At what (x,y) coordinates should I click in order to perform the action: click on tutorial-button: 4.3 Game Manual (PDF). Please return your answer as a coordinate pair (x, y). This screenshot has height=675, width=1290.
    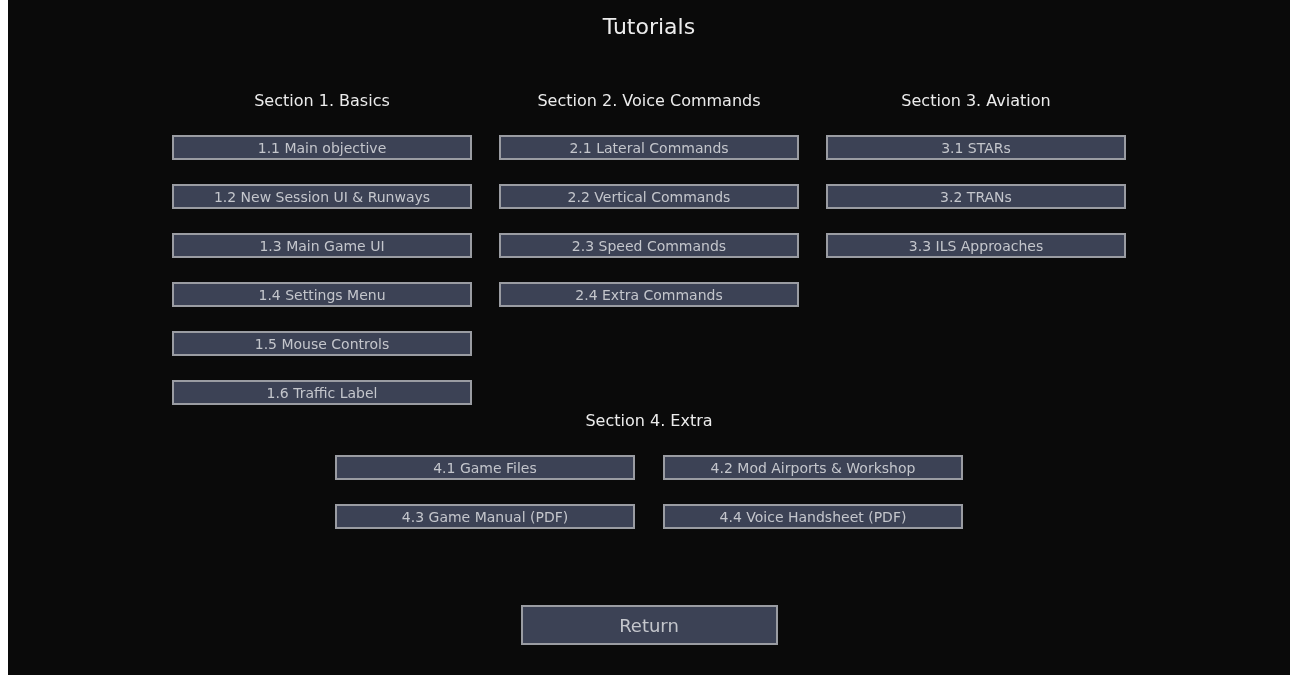
    Looking at the image, I should click on (485, 516).